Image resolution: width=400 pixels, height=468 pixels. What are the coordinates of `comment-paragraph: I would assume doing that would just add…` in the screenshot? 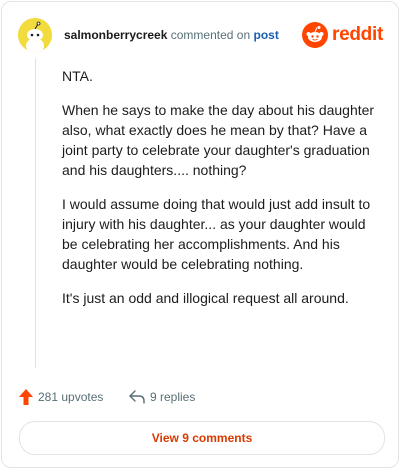 It's located at (216, 234).